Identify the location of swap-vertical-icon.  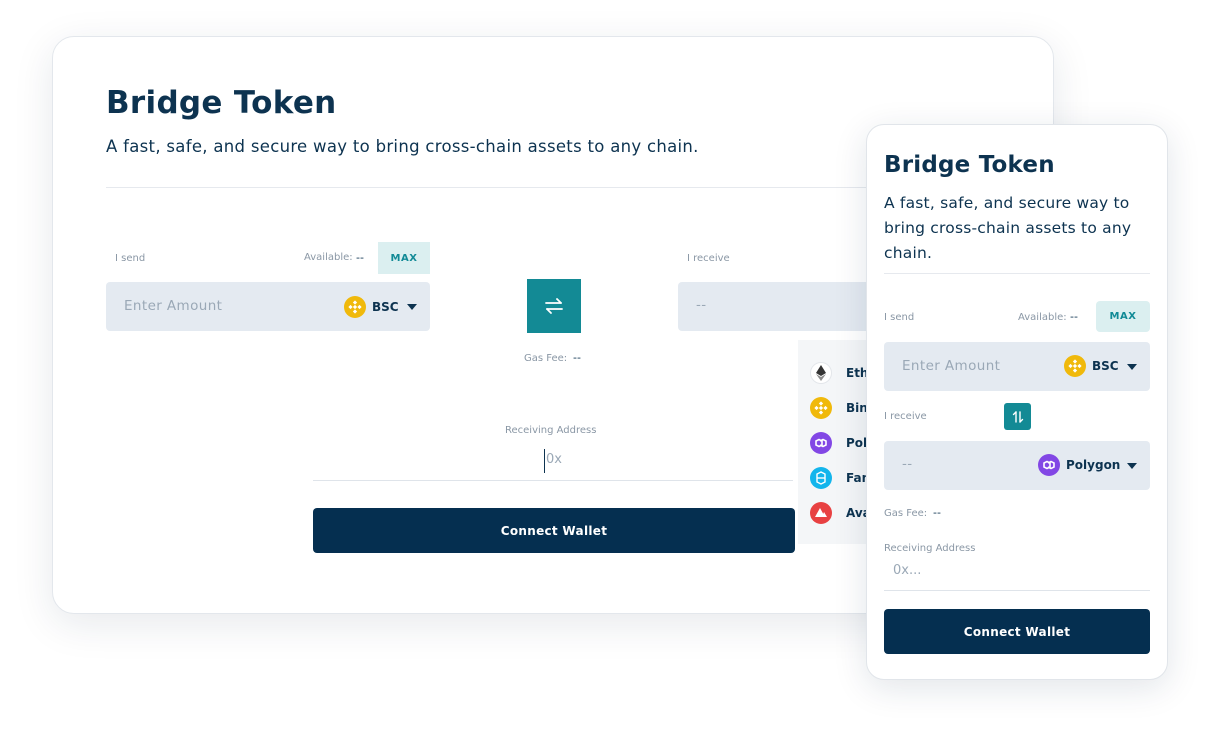
(1017, 416).